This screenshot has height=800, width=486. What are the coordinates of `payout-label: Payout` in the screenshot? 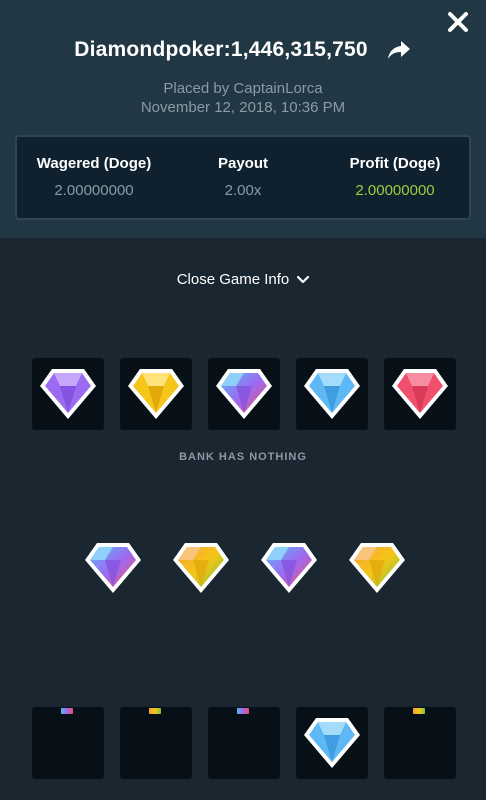 It's located at (242, 163).